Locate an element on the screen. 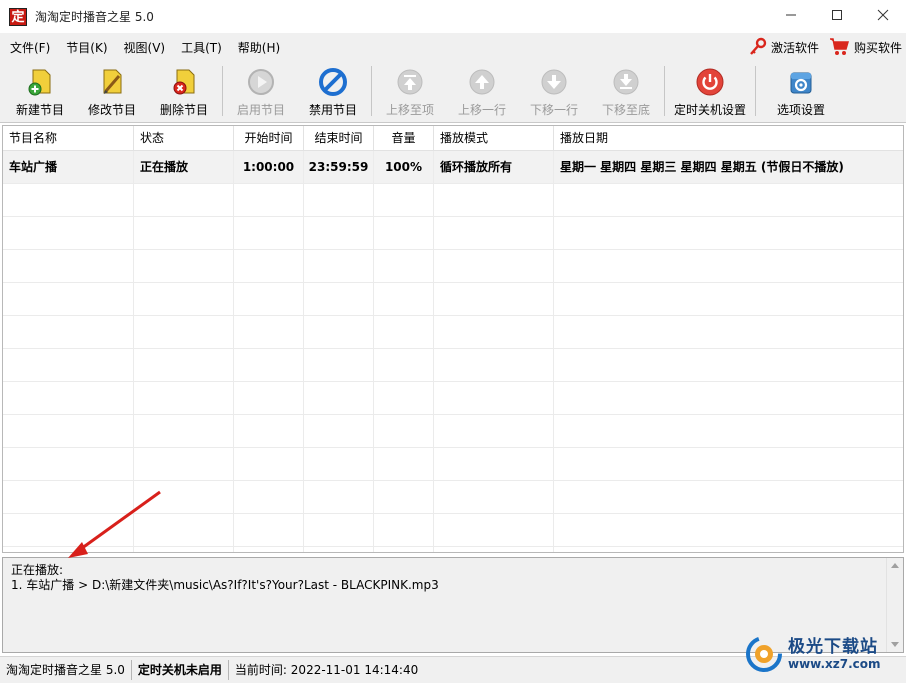  scroll-down-icon is located at coordinates (895, 644).